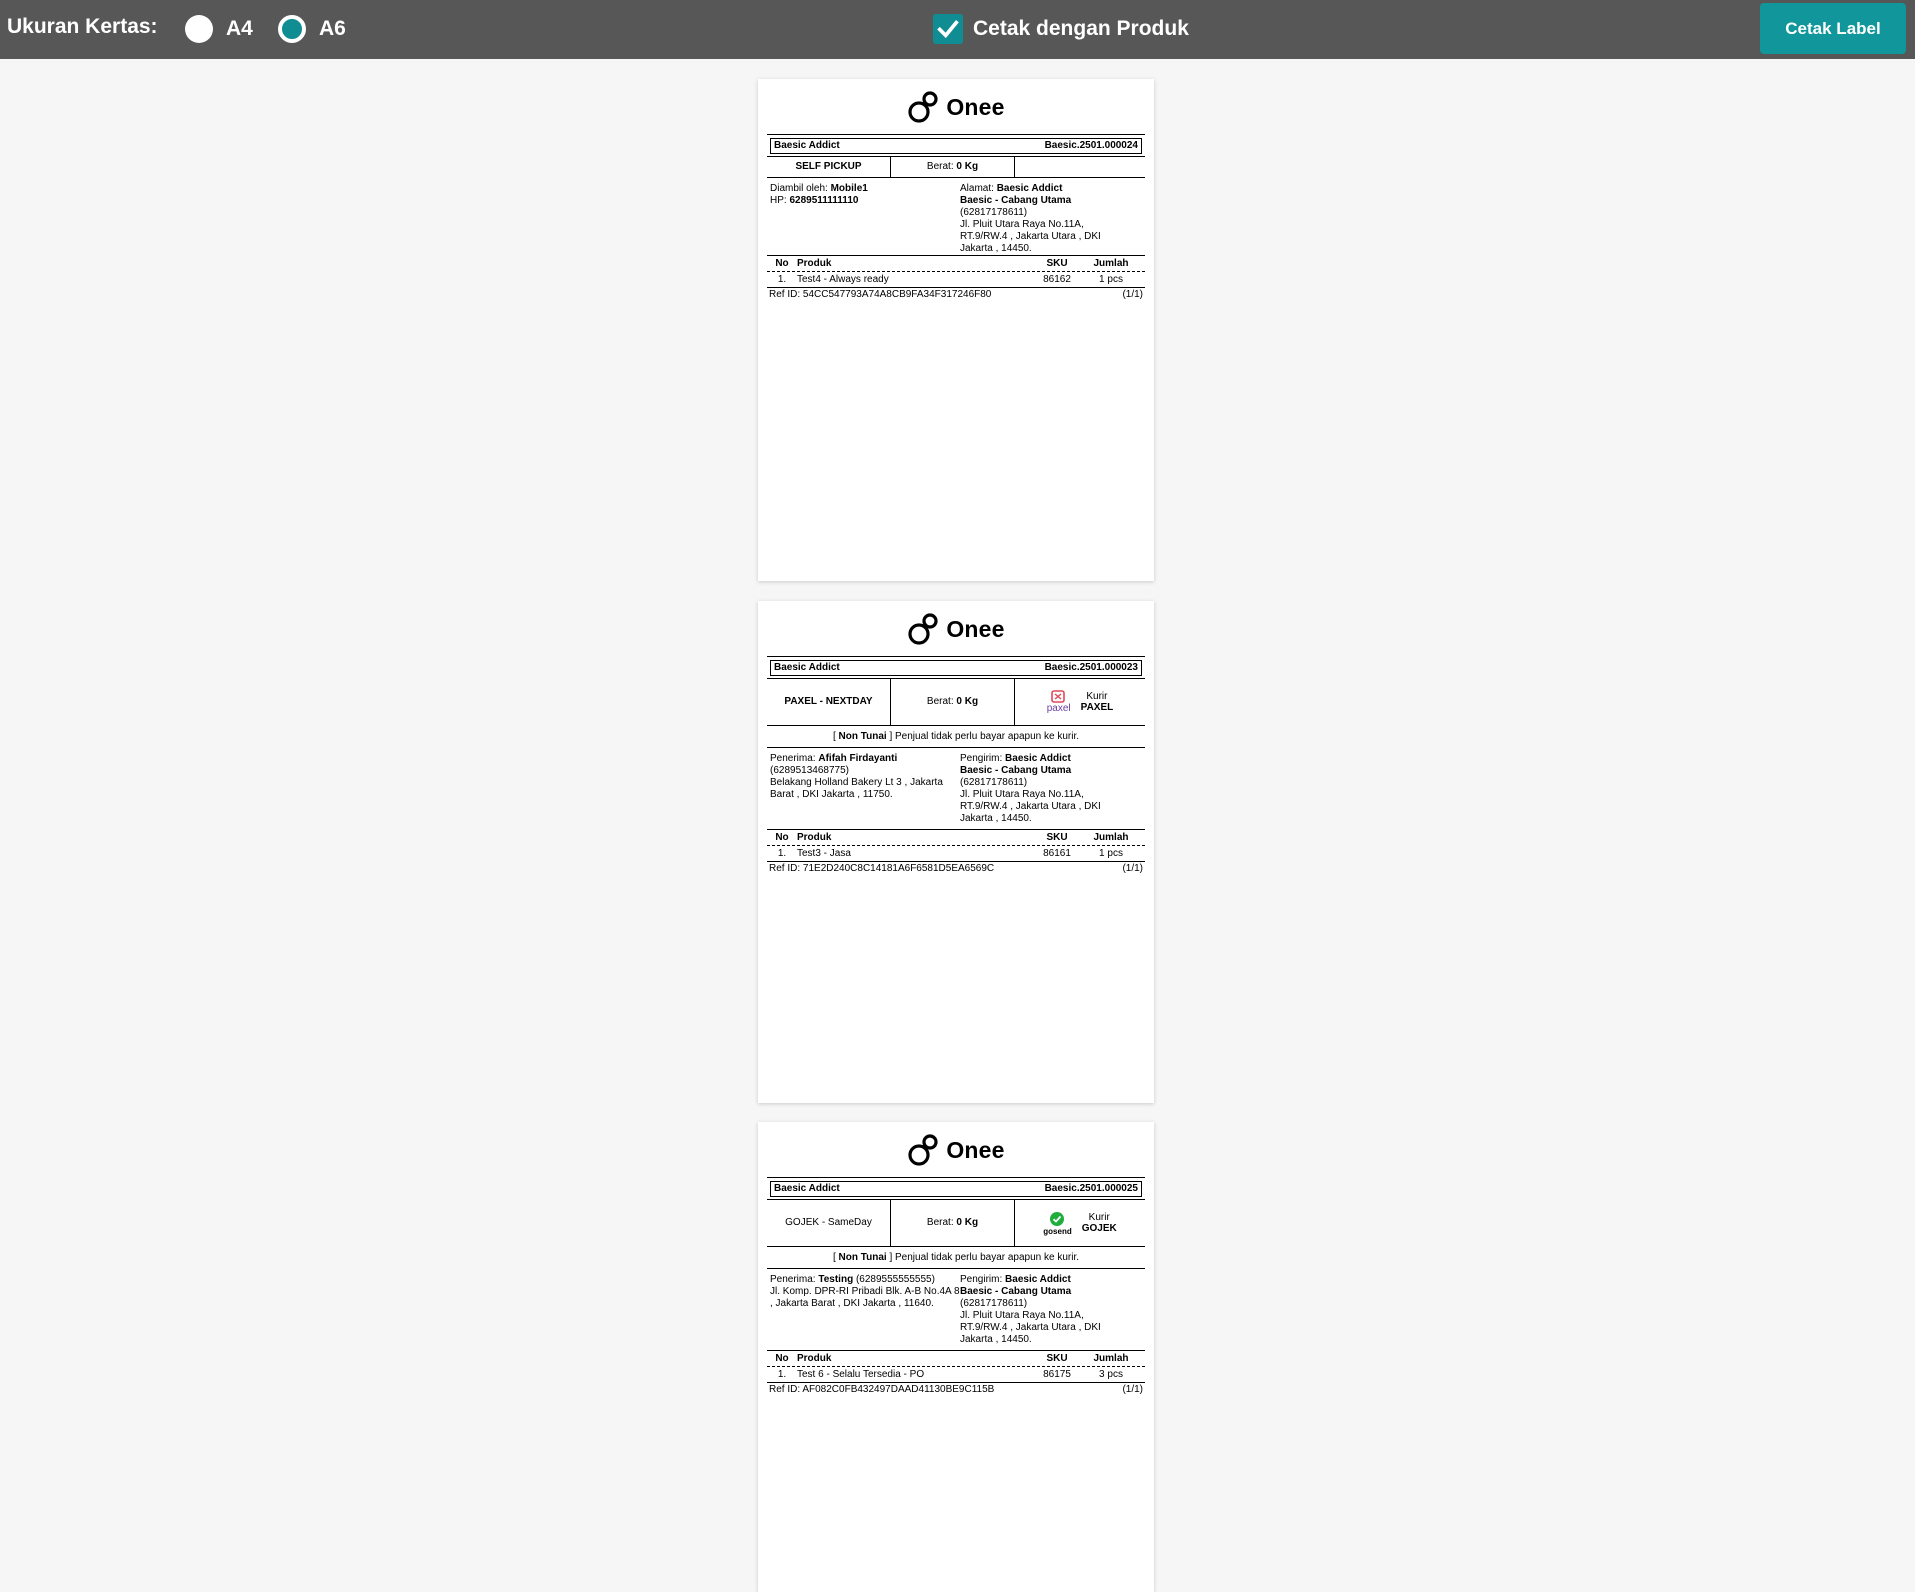 The image size is (1915, 1592). I want to click on service-name: PAXEL - NEXTDAY, so click(829, 702).